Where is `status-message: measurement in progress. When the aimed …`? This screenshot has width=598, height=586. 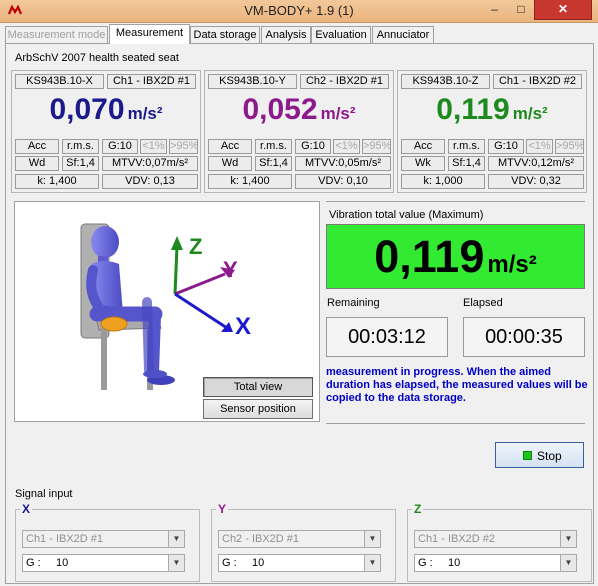 status-message: measurement in progress. When the aimed … is located at coordinates (457, 385).